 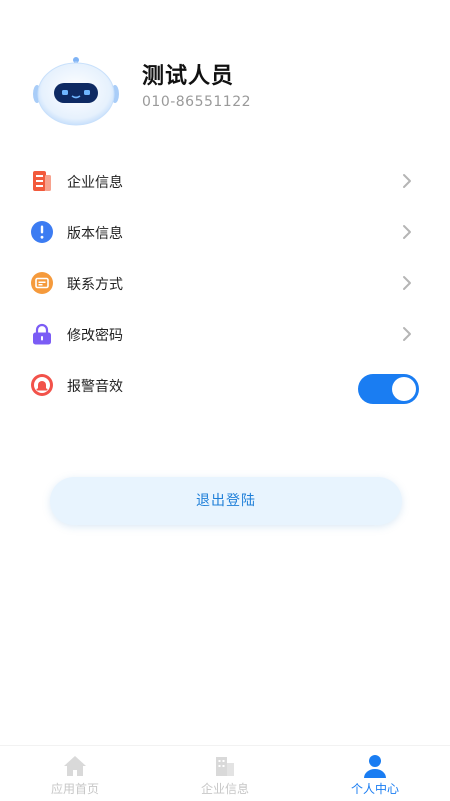 I want to click on tab-home: 应用首页, so click(x=75, y=773).